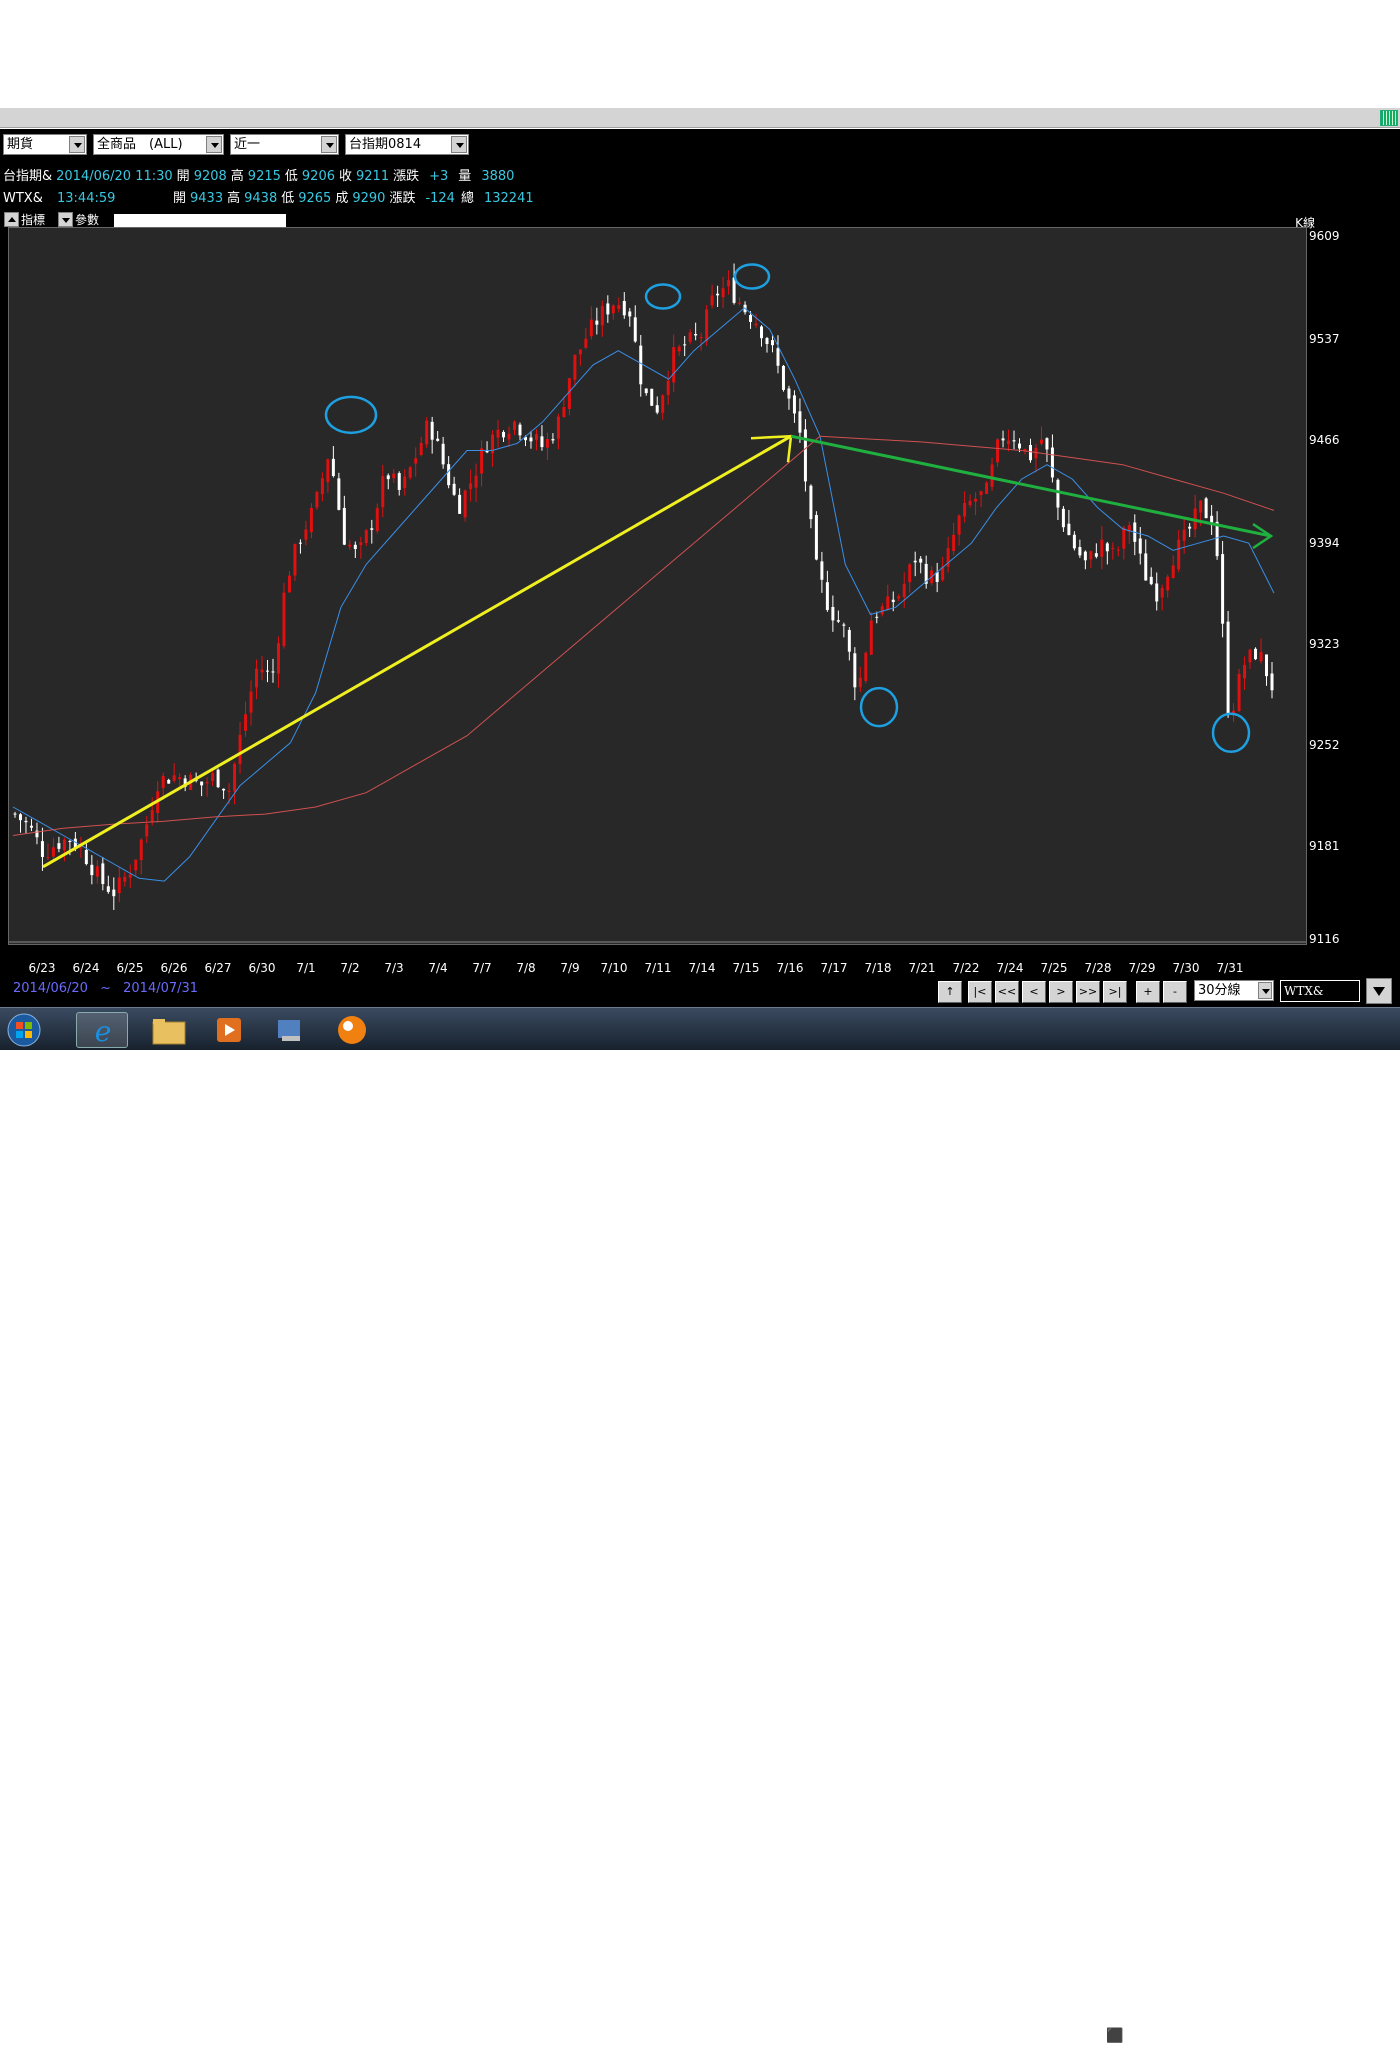 The height and width of the screenshot is (2055, 1400). Describe the element at coordinates (105, 988) in the screenshot. I see `date-range: 2014/06/20 ~ 2014/07/31` at that location.